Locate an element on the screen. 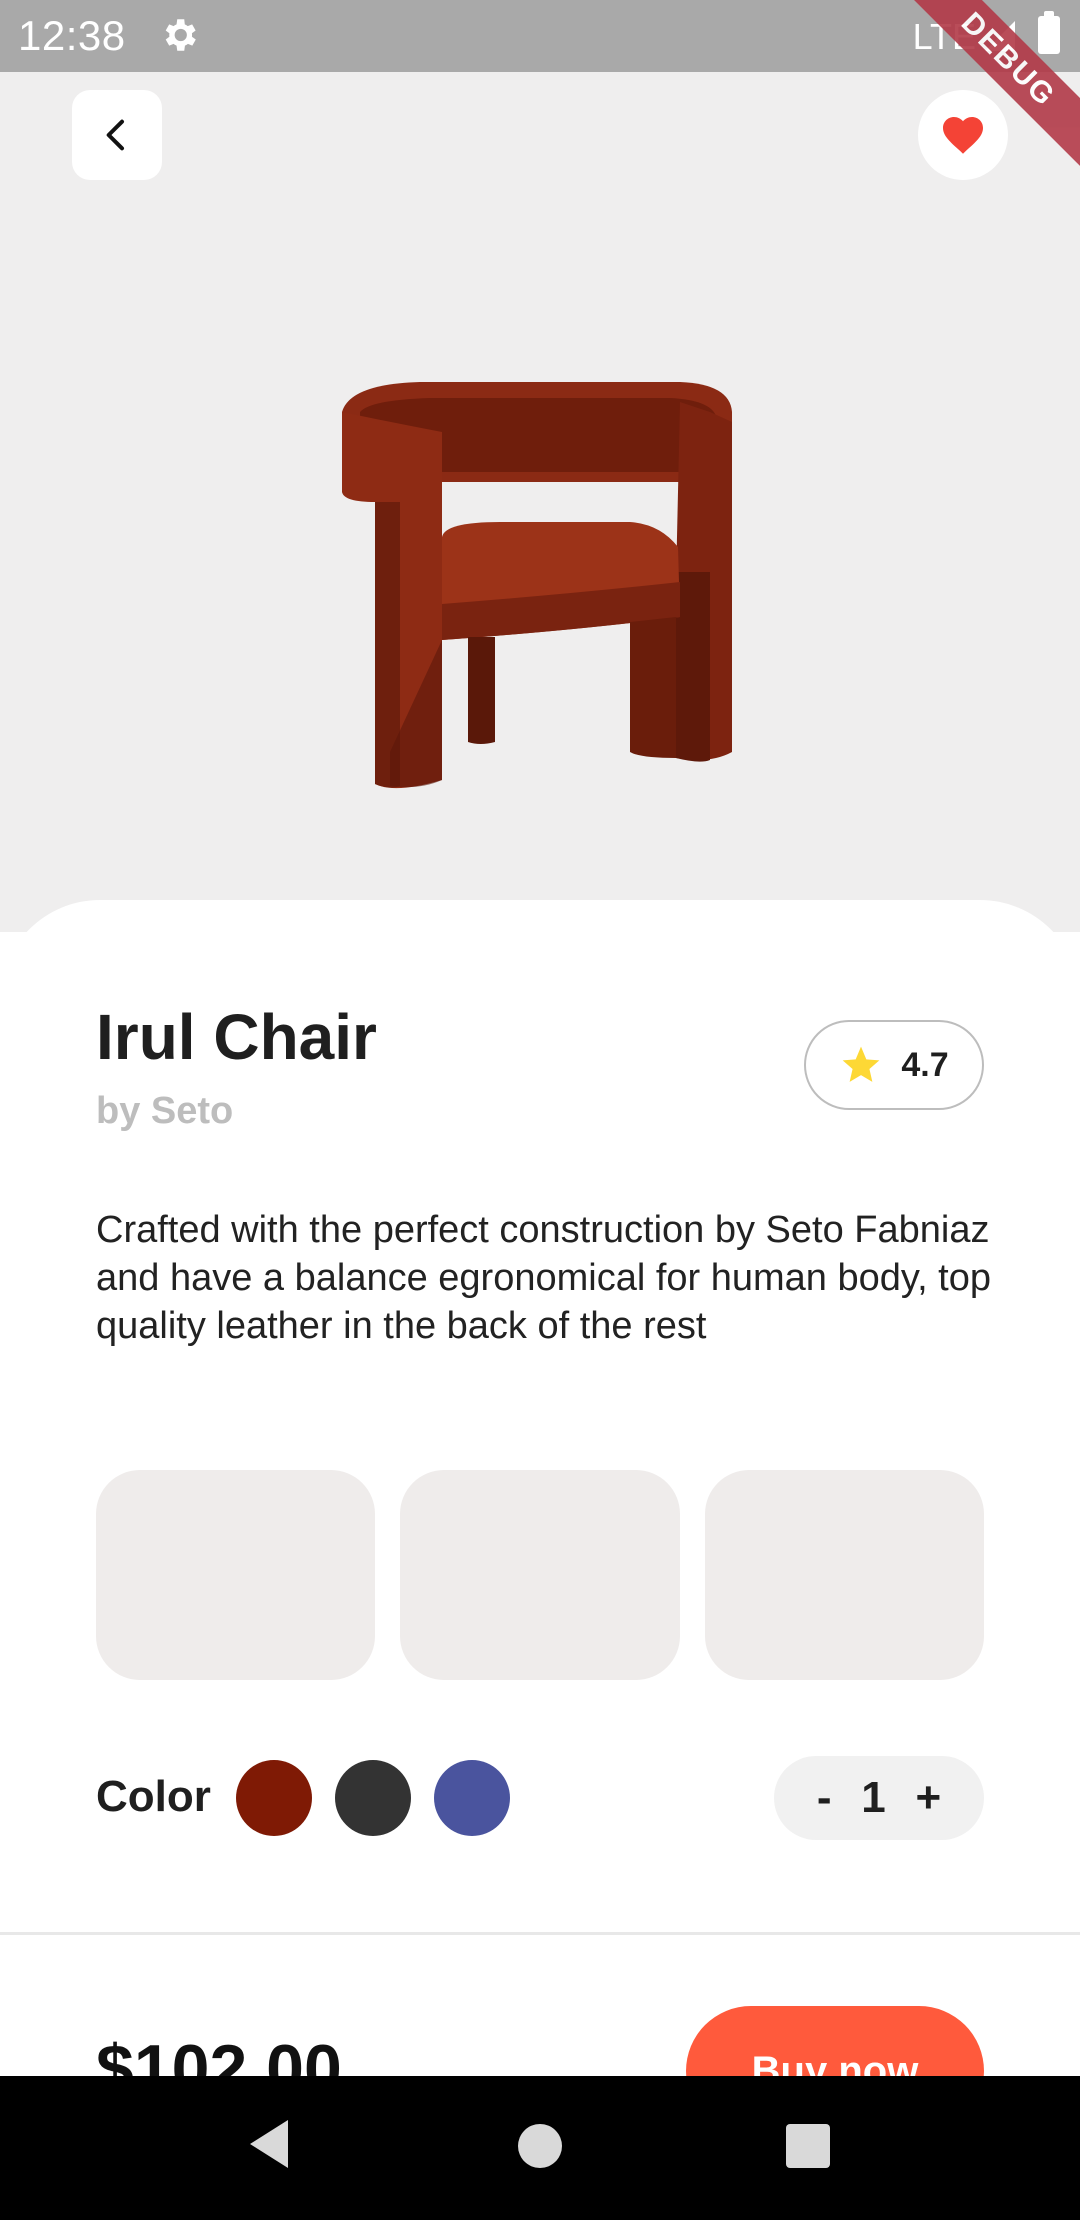  color-swatch-charcoal is located at coordinates (373, 1798).